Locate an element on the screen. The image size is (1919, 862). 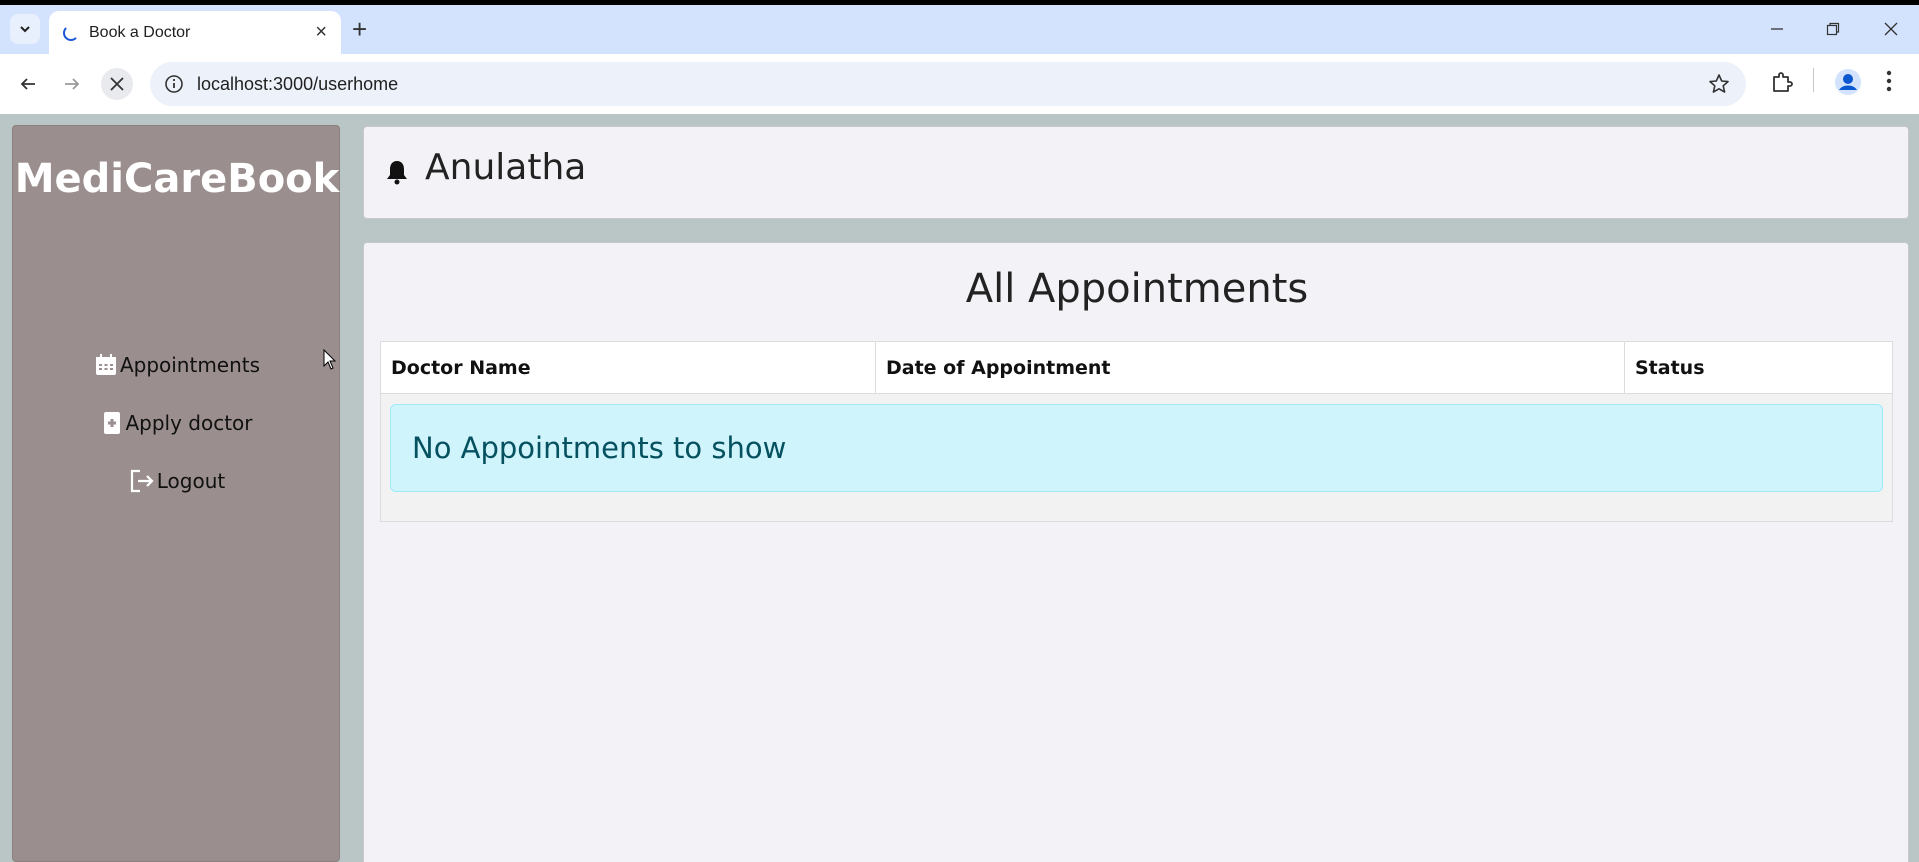
tab-title: Book a Doctor is located at coordinates (140, 32).